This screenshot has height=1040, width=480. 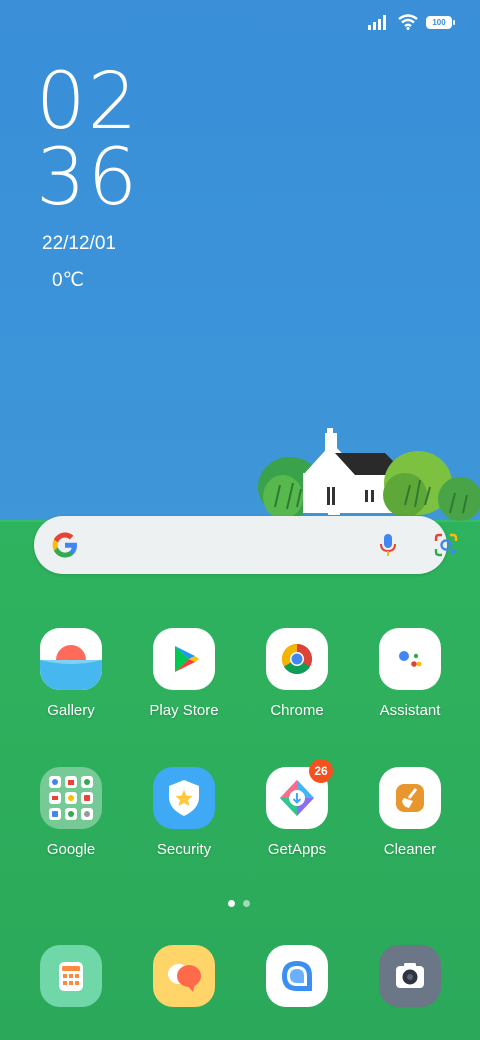 I want to click on notification-badge: 26, so click(x=321, y=771).